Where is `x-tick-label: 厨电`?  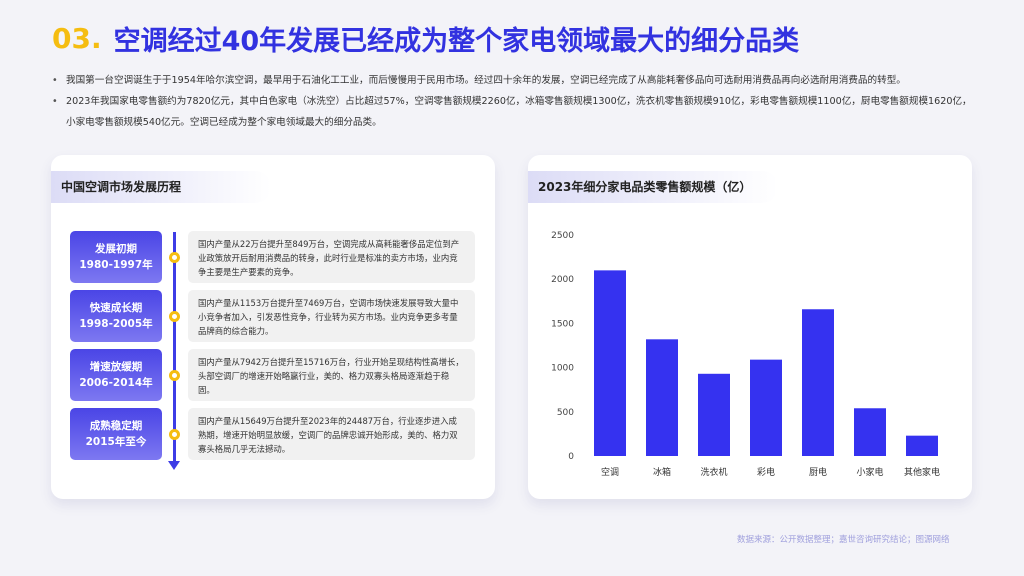 x-tick-label: 厨电 is located at coordinates (818, 472).